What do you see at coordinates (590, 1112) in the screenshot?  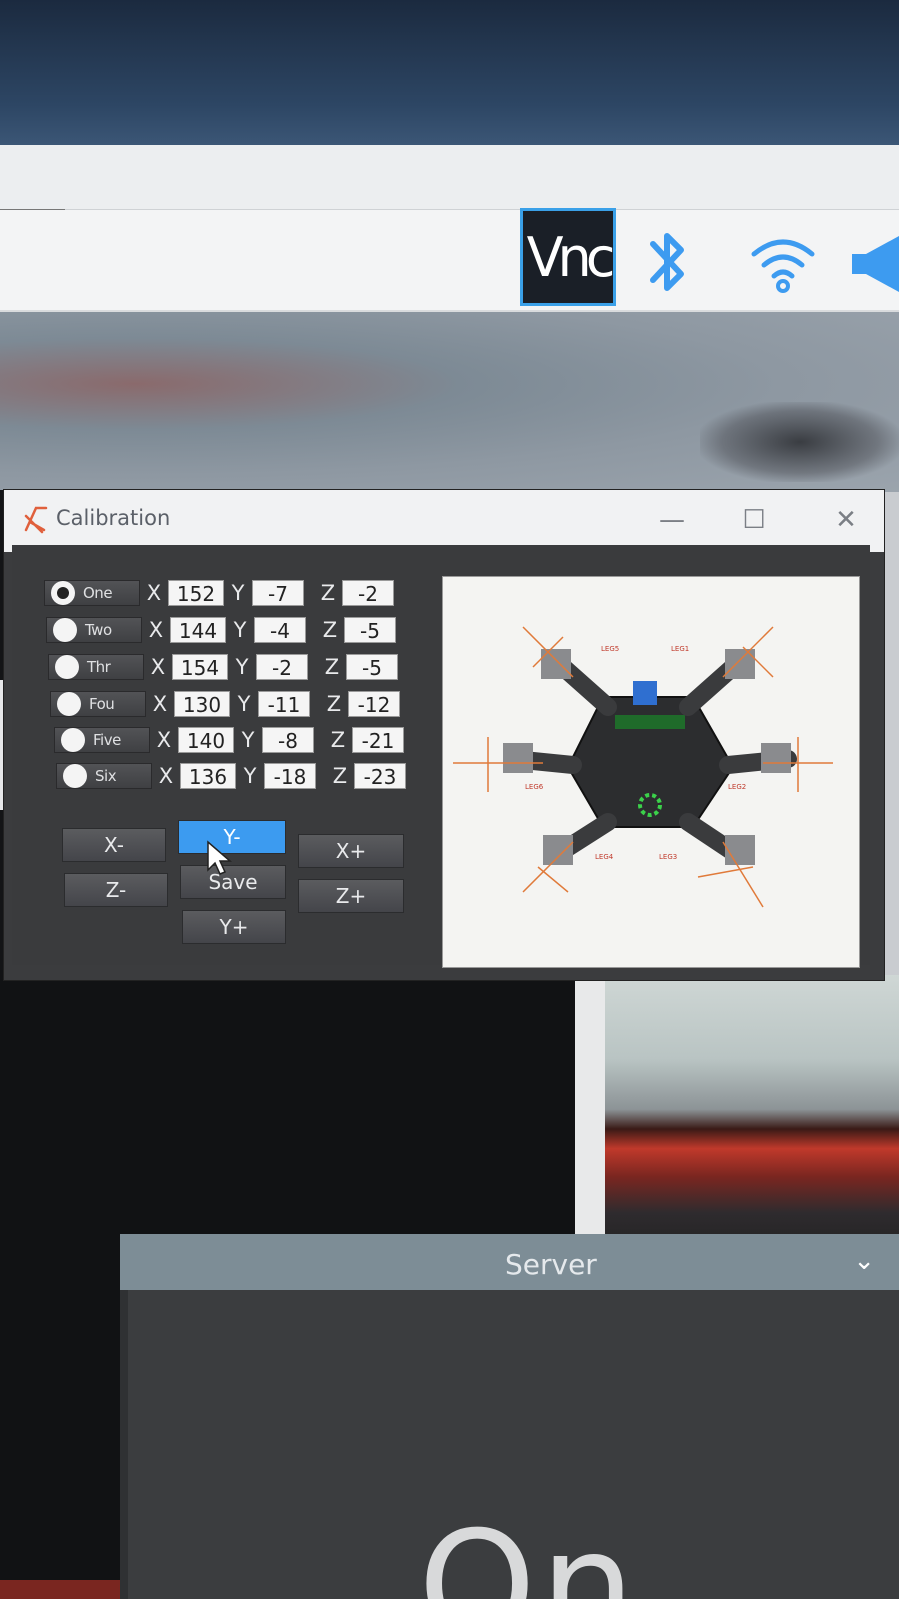 I see `window-edge` at bounding box center [590, 1112].